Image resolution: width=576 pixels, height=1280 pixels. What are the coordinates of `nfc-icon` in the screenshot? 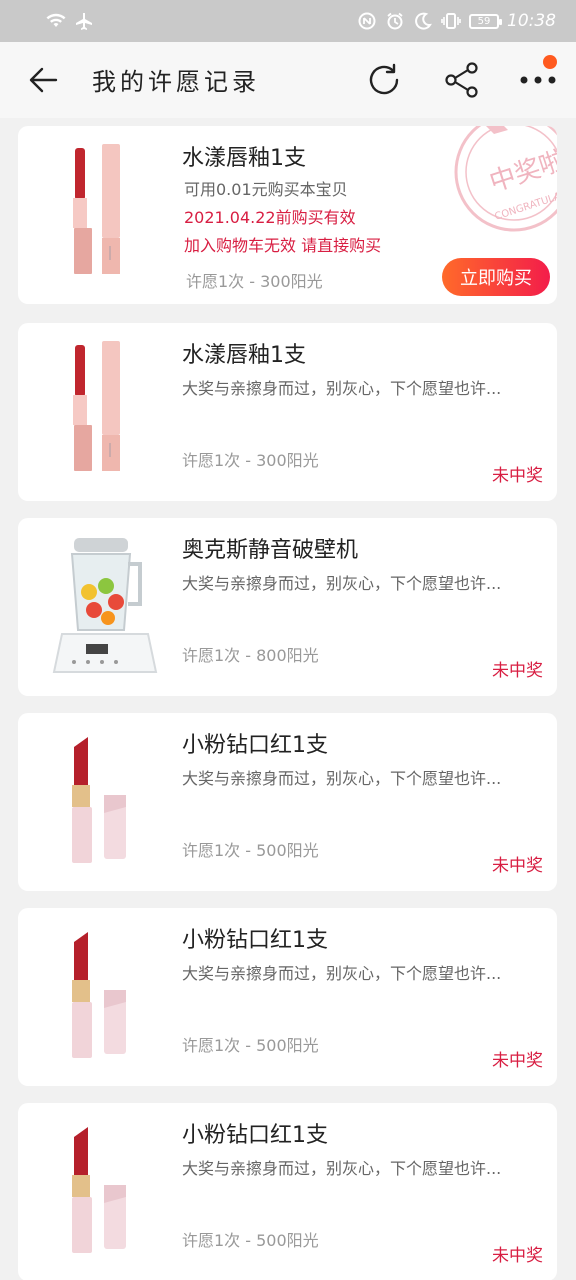 It's located at (367, 21).